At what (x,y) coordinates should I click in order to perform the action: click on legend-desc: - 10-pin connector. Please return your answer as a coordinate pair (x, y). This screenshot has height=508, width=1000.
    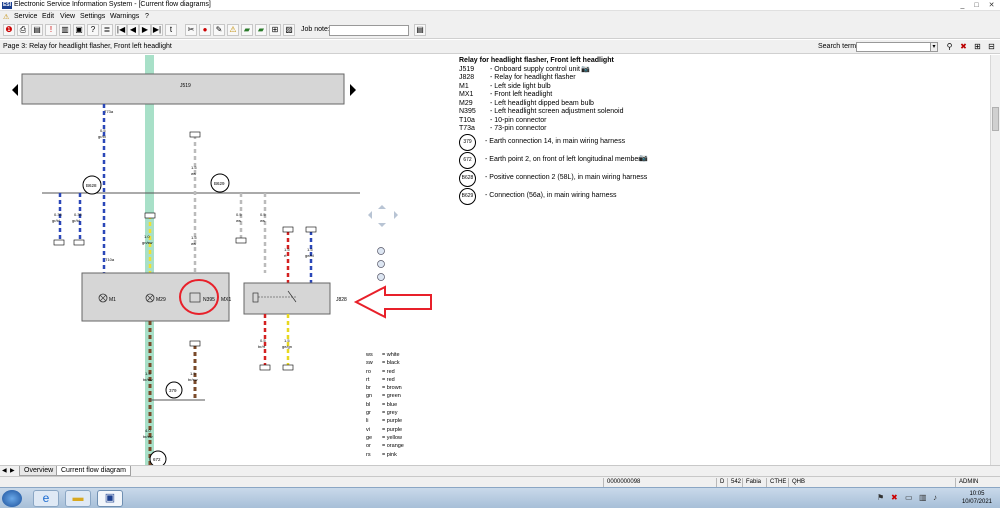
    Looking at the image, I should click on (518, 120).